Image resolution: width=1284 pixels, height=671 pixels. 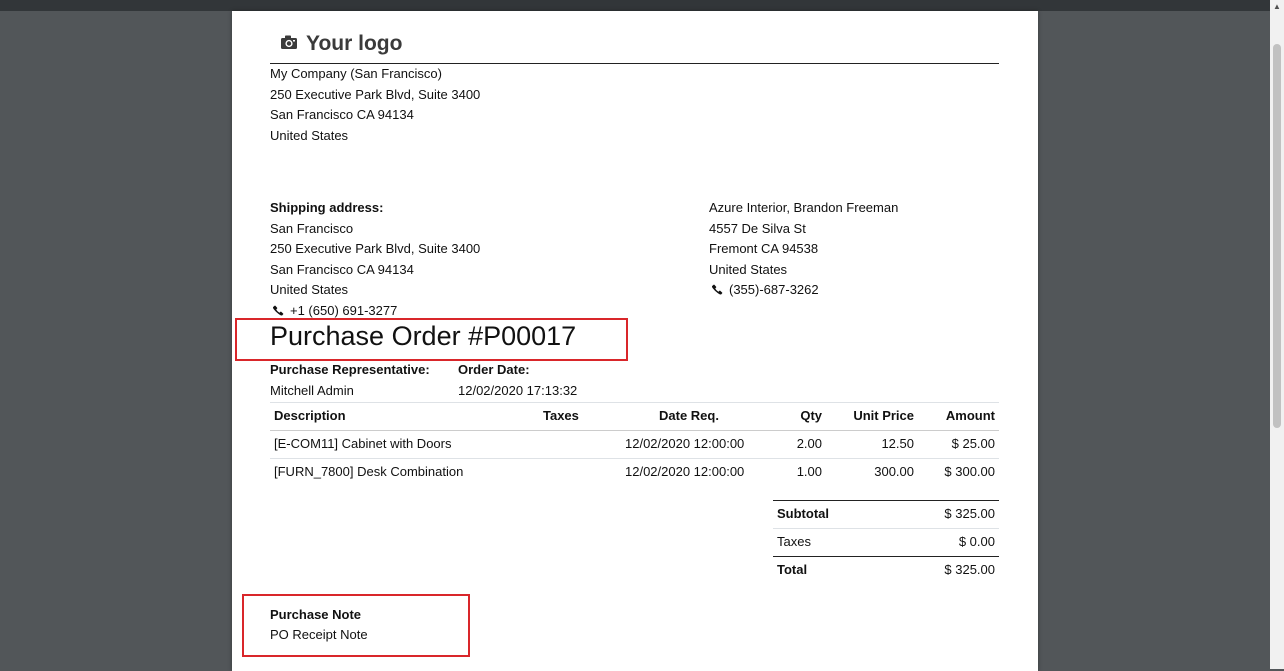 I want to click on col-qty: Qty, so click(x=811, y=415).